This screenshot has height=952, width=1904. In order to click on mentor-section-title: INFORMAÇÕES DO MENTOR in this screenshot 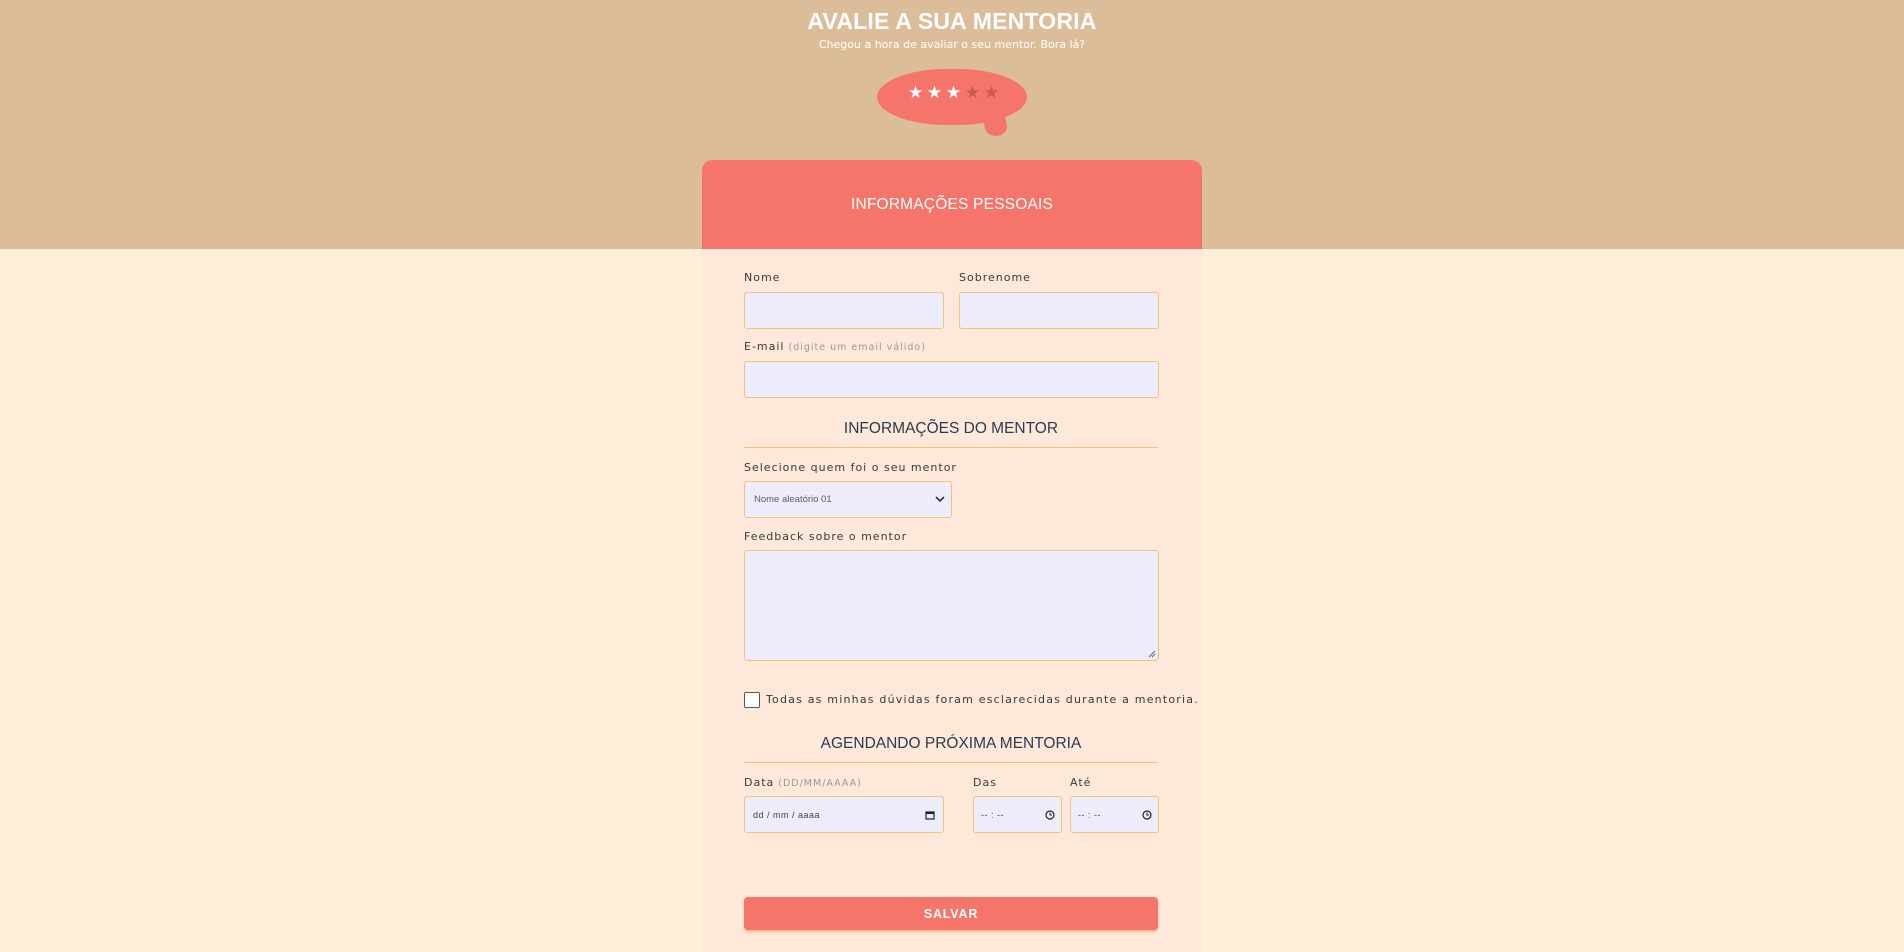, I will do `click(951, 428)`.